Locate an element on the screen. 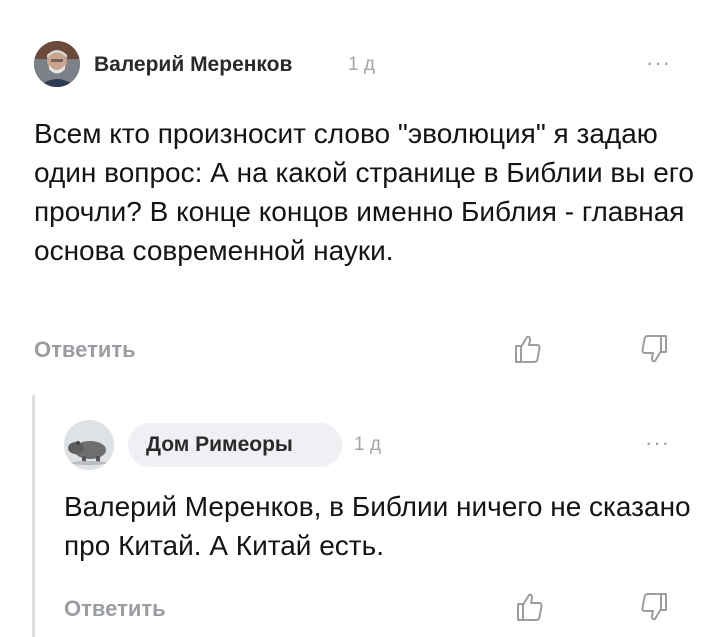  author-name: Дом Римеоры is located at coordinates (219, 445).